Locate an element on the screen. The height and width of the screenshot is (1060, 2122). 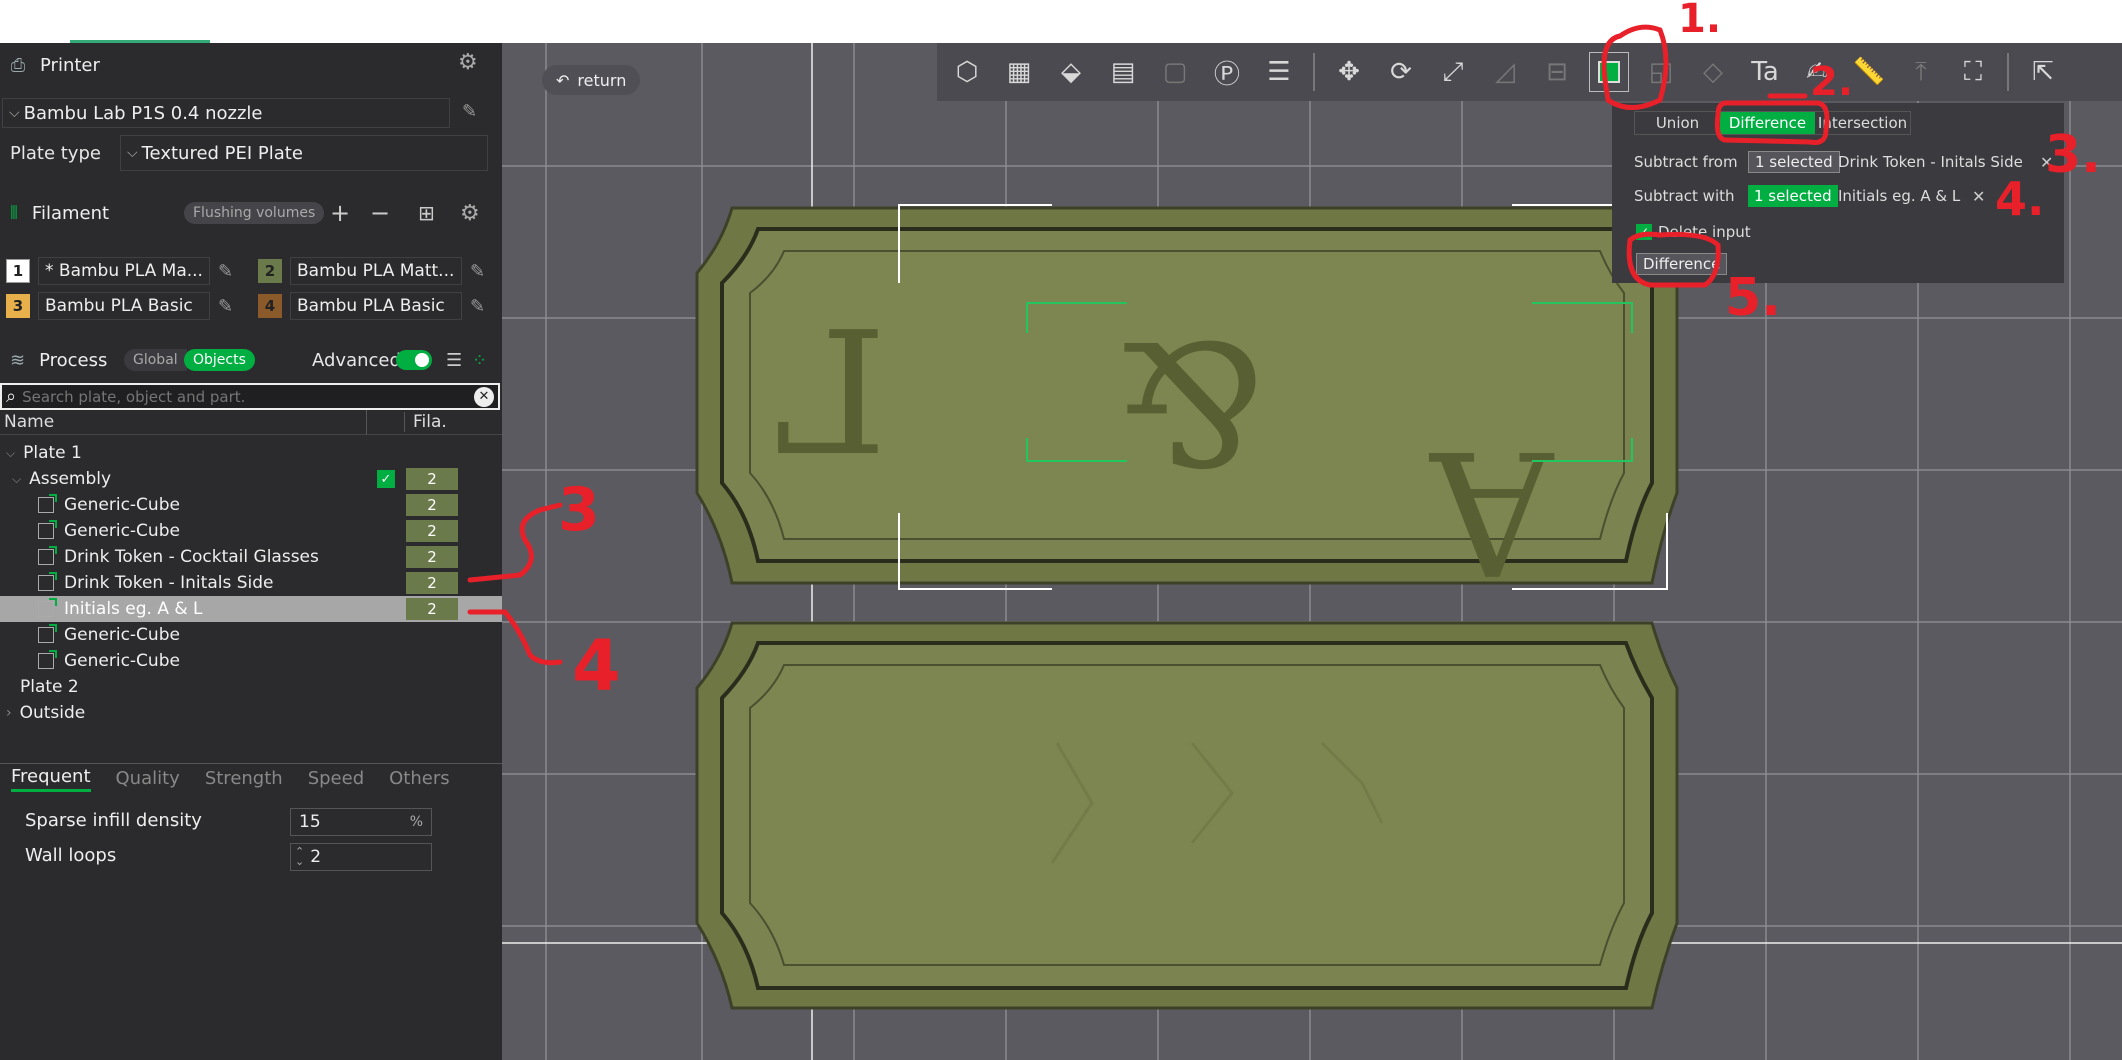
assembly-icon: ⤒ is located at coordinates (1921, 72).